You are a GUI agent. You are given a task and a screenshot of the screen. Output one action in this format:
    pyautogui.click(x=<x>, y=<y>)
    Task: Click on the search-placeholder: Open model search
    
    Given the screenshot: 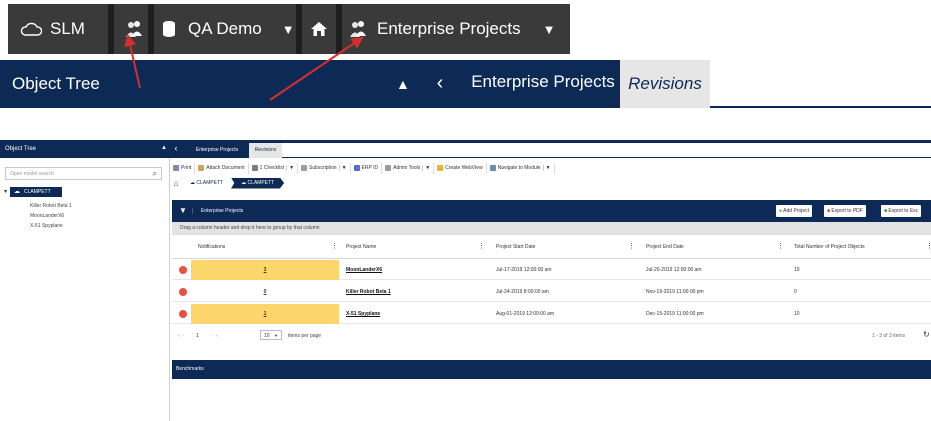 What is the action you would take?
    pyautogui.click(x=32, y=174)
    